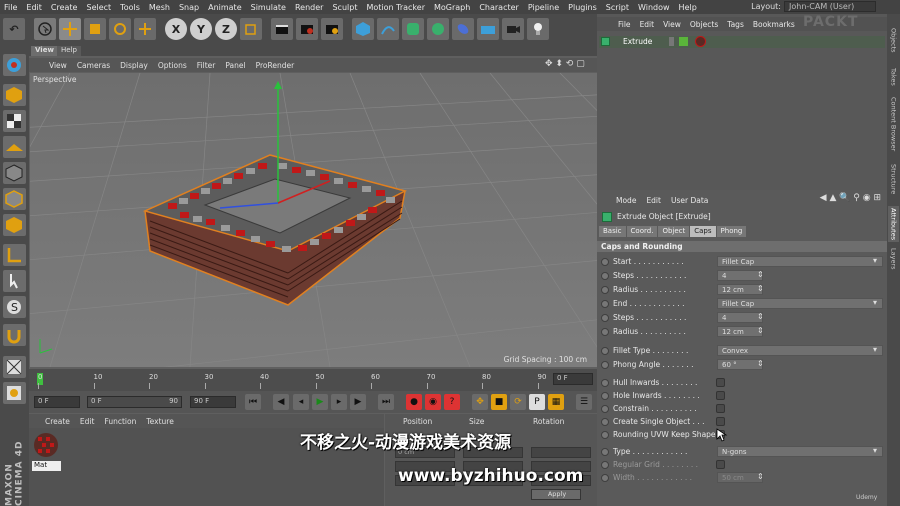 This screenshot has width=900, height=506. I want to click on tab-caps: Caps, so click(703, 231).